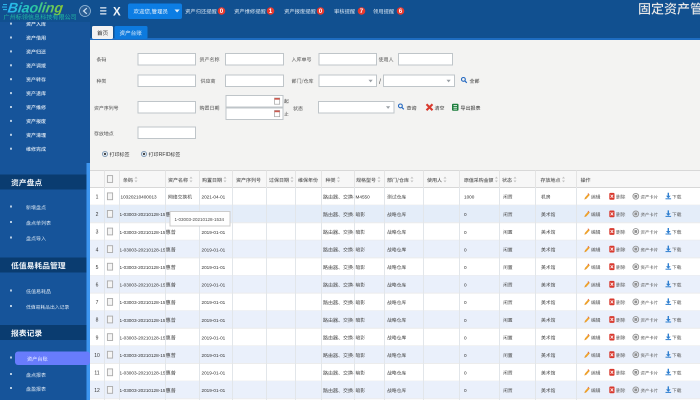 The width and height of the screenshot is (700, 400). Describe the element at coordinates (214, 197) in the screenshot. I see `svg-text: 2021-04-01` at that location.